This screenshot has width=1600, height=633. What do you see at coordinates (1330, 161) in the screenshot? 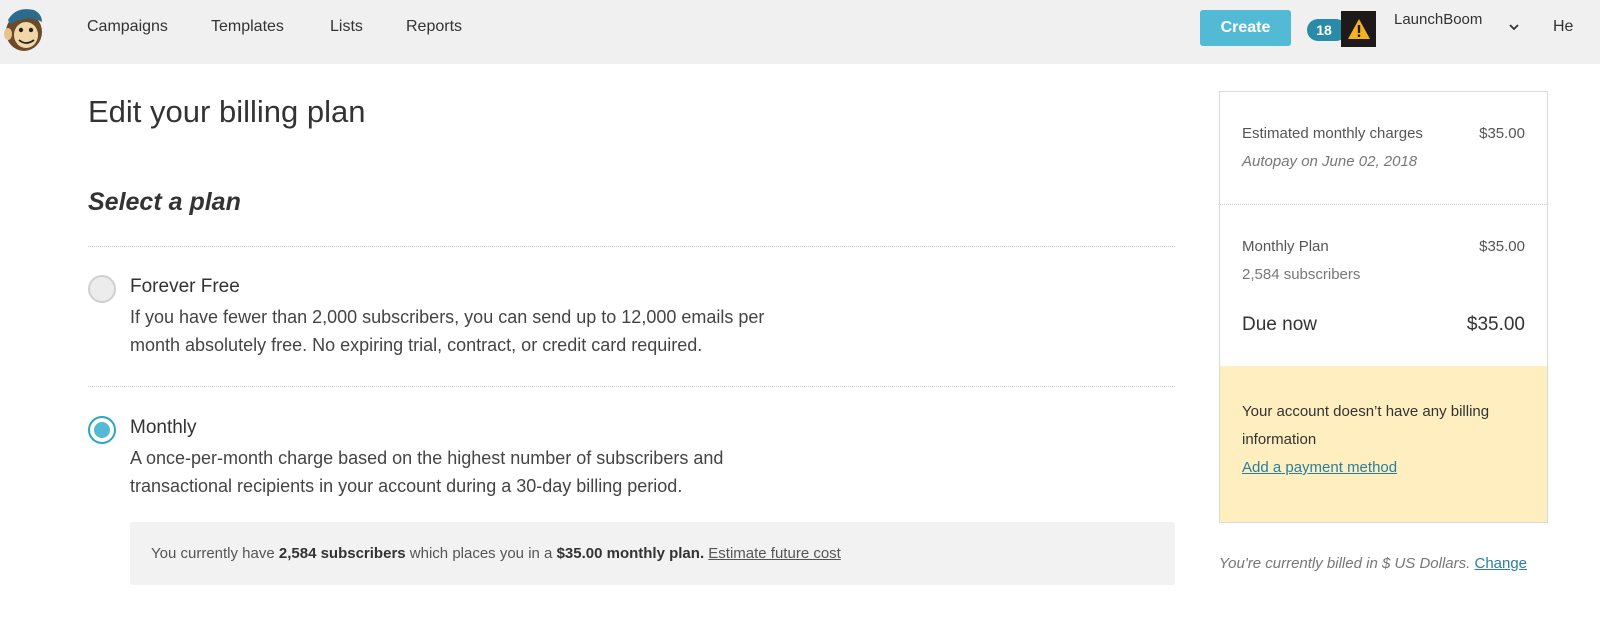
I see `autopay-date: Autopay on June 02, 2018` at bounding box center [1330, 161].